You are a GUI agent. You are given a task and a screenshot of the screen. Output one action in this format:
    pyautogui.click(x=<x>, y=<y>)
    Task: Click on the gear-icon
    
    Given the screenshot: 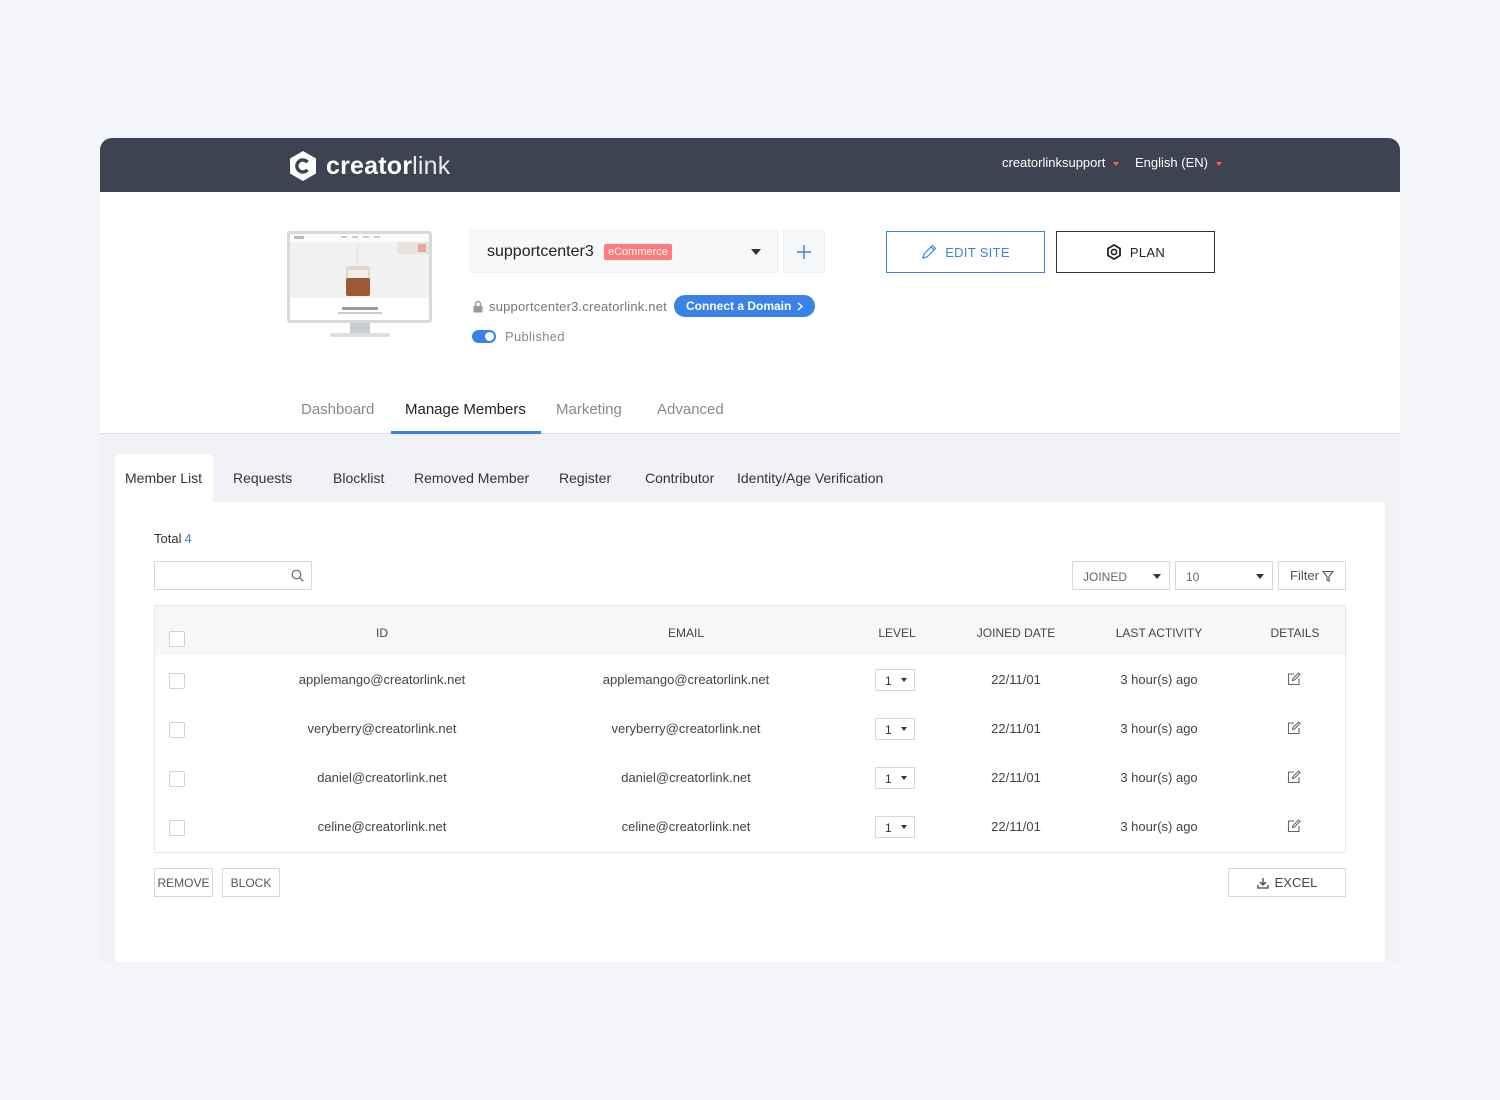 What is the action you would take?
    pyautogui.click(x=1114, y=252)
    